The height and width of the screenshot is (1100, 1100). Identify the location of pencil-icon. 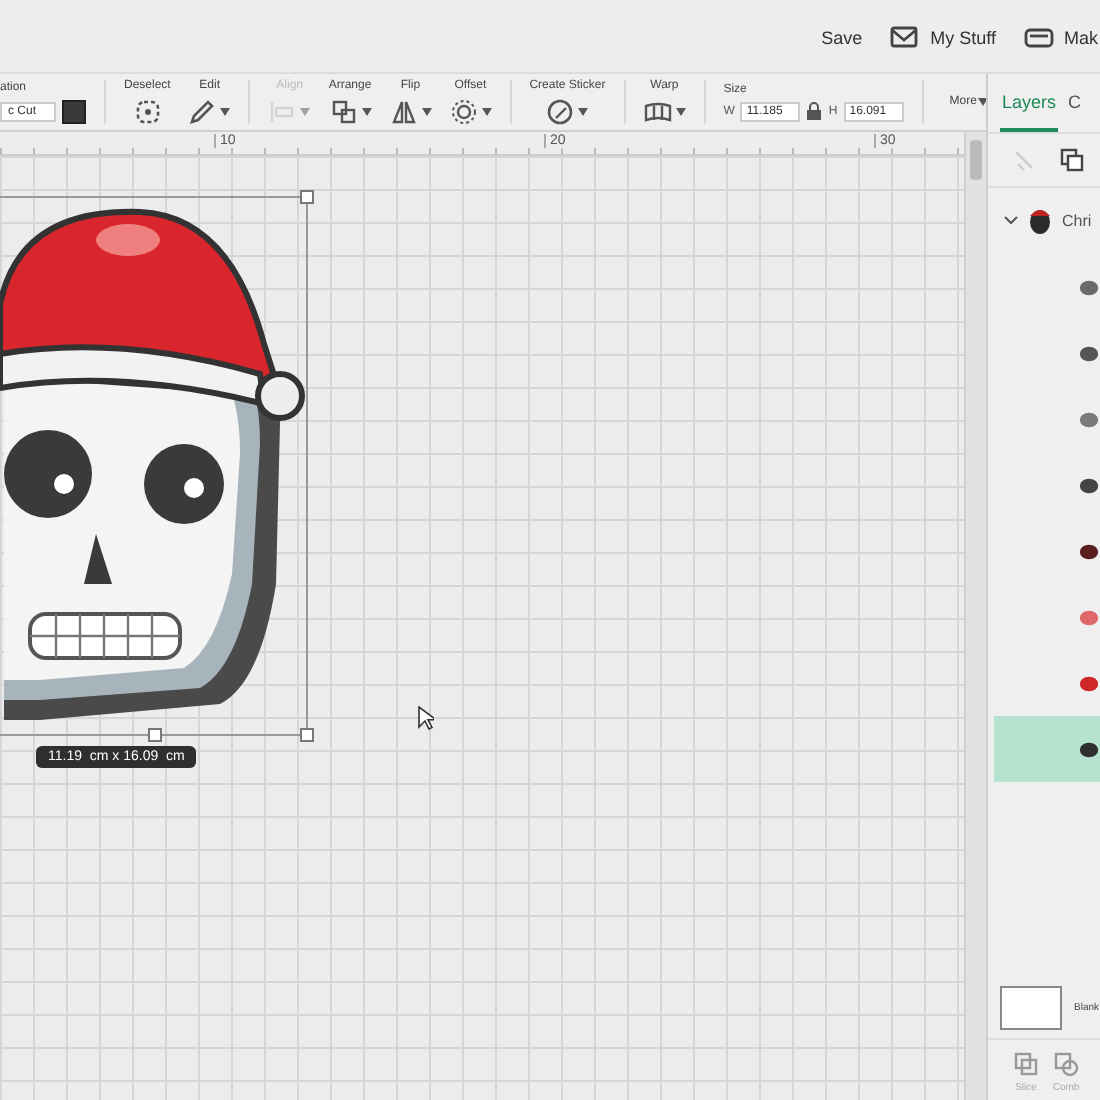
(202, 111).